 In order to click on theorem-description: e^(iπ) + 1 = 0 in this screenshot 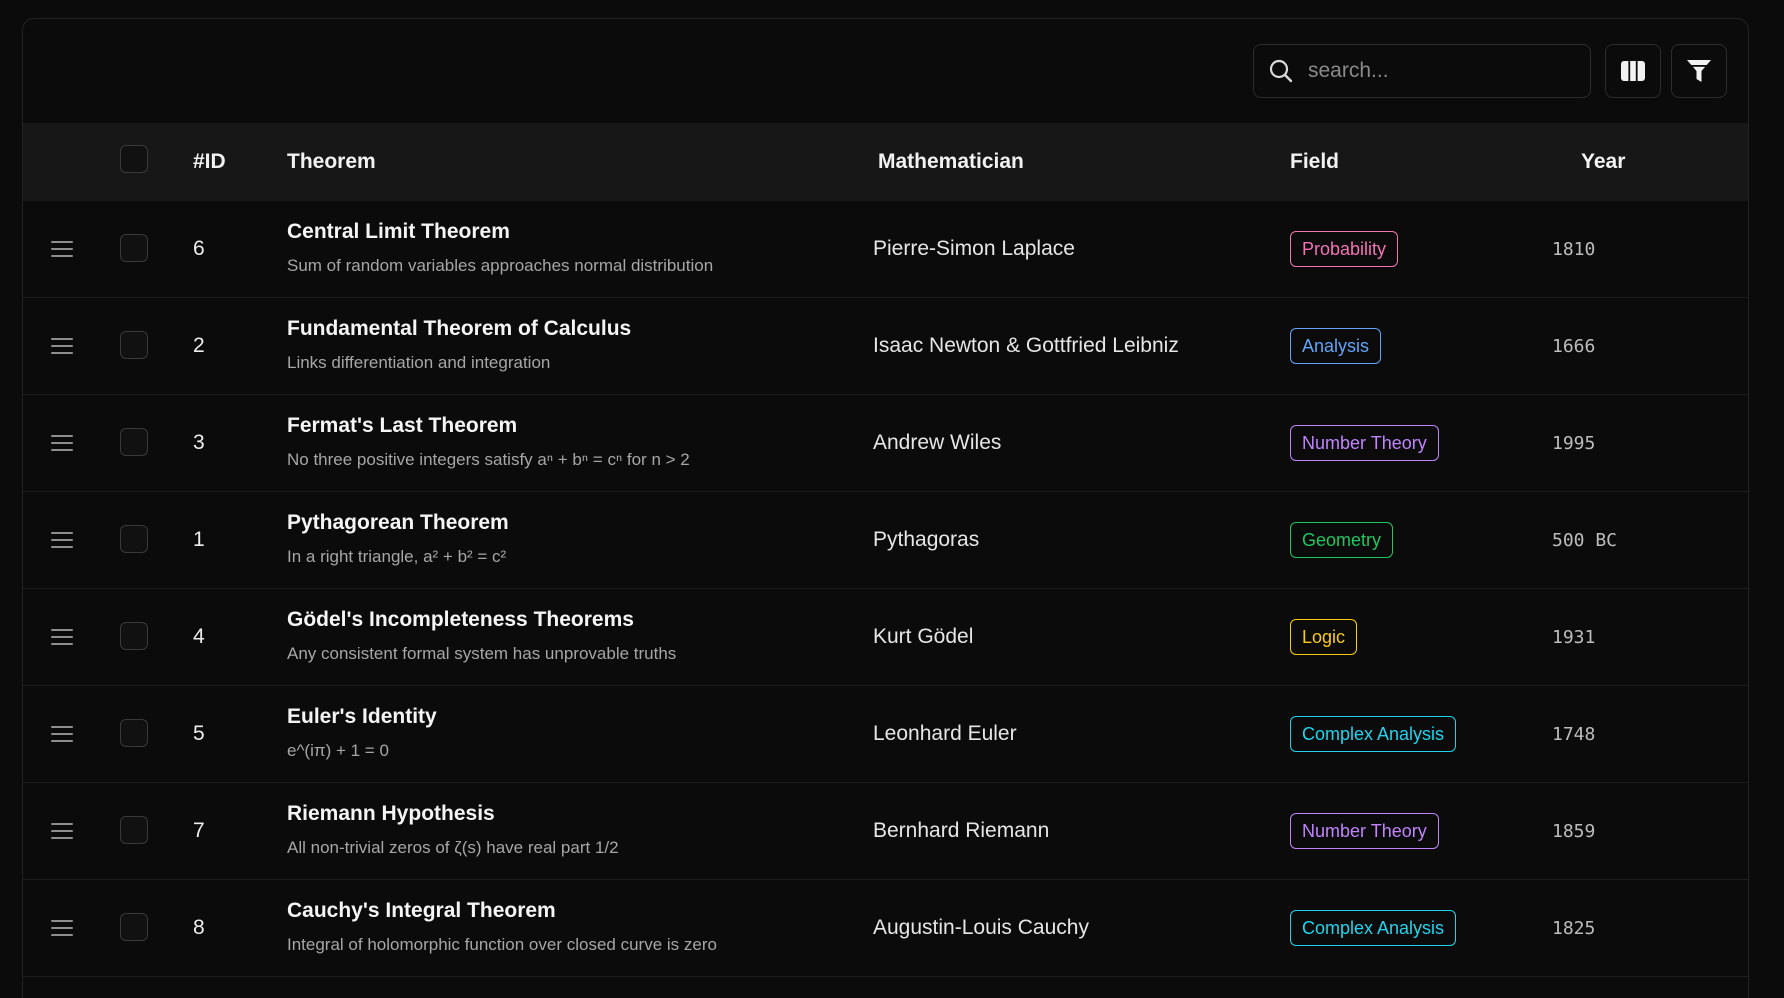, I will do `click(338, 750)`.